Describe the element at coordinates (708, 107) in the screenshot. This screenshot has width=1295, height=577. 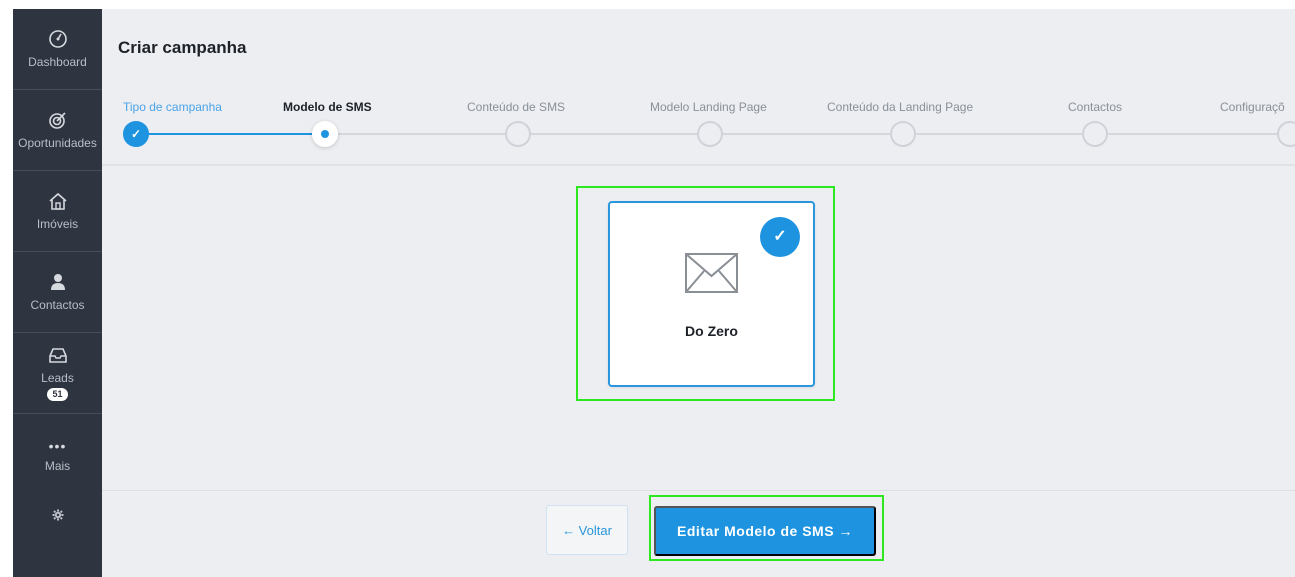
I see `step-label-modelo-landing-page: Modelo Landing Page` at that location.